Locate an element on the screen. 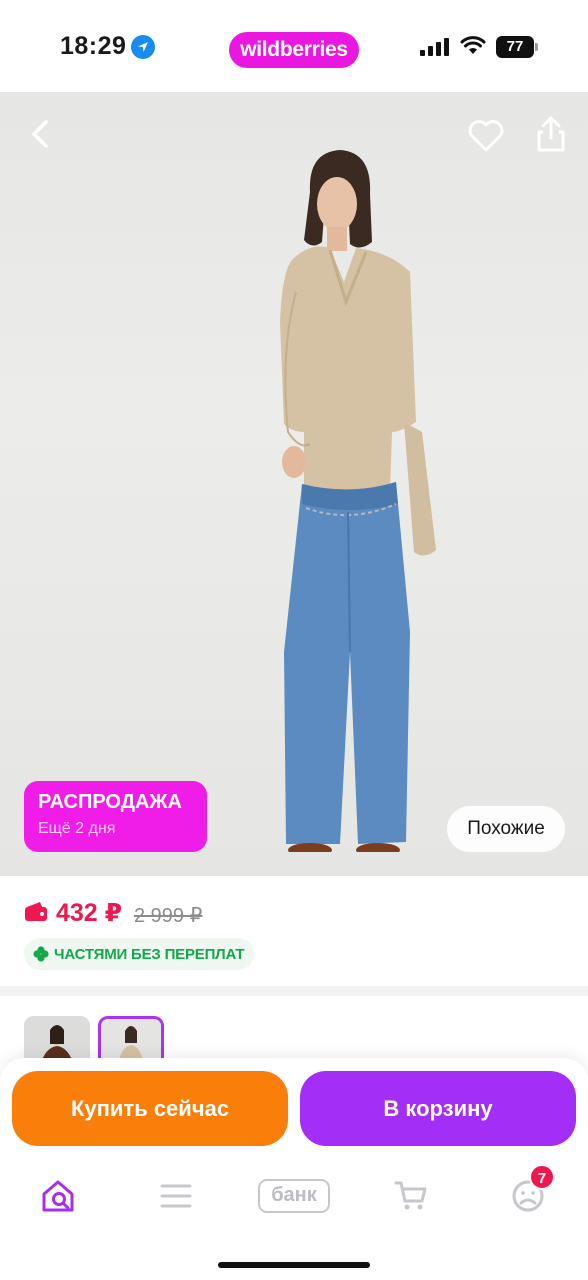 Image resolution: width=588 pixels, height=1280 pixels. buy-now-button: Купить сейчас is located at coordinates (150, 1108).